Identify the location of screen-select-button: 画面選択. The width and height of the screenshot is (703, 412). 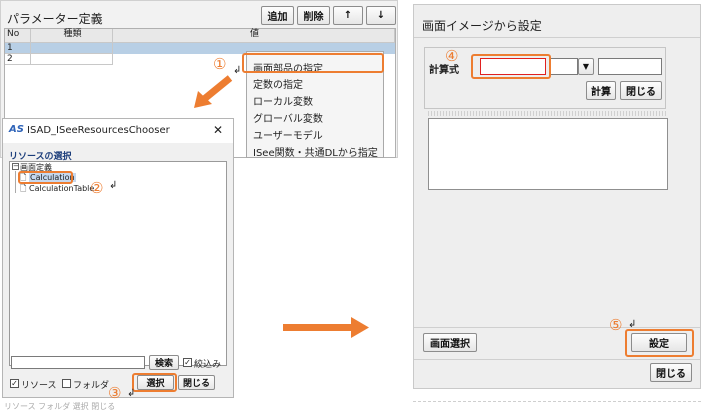
(450, 342).